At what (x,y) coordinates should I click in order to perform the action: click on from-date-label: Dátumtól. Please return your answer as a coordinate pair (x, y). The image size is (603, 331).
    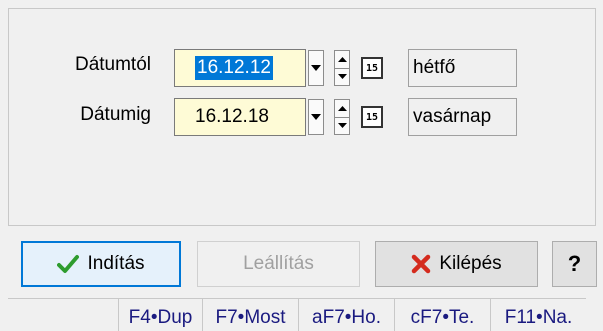
    Looking at the image, I should click on (112, 64).